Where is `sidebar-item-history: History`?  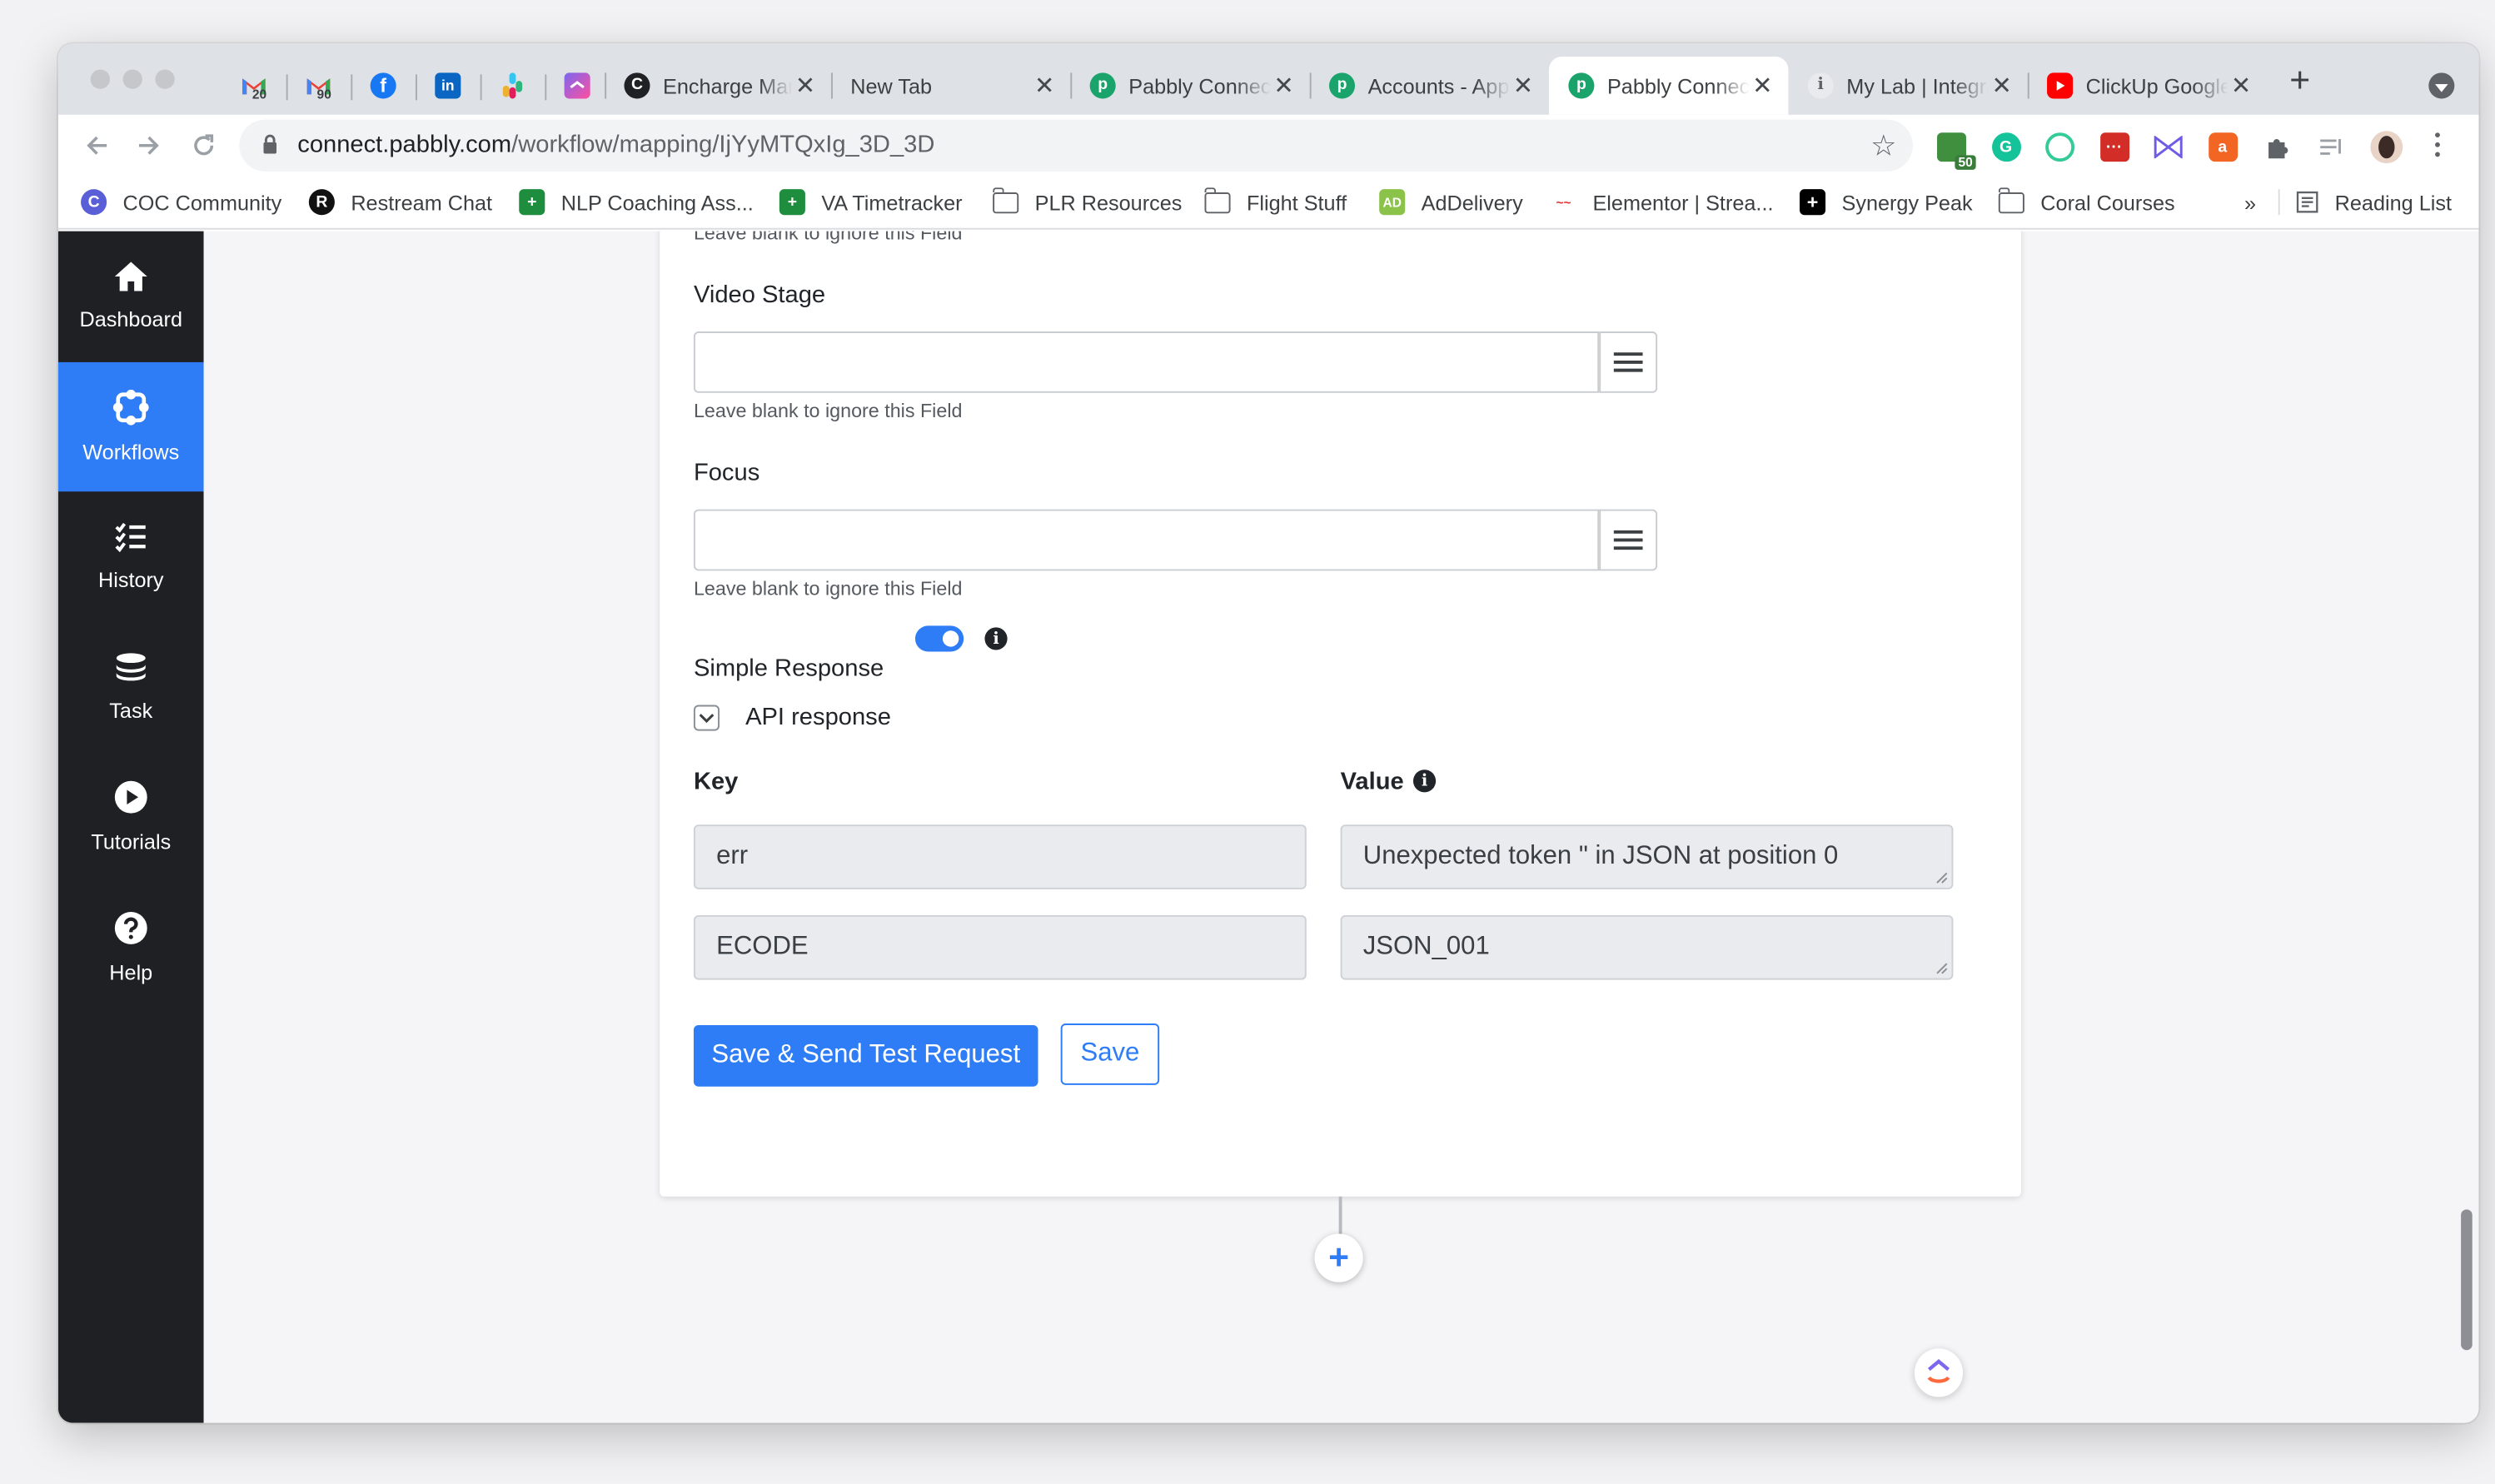 sidebar-item-history: History is located at coordinates (131, 556).